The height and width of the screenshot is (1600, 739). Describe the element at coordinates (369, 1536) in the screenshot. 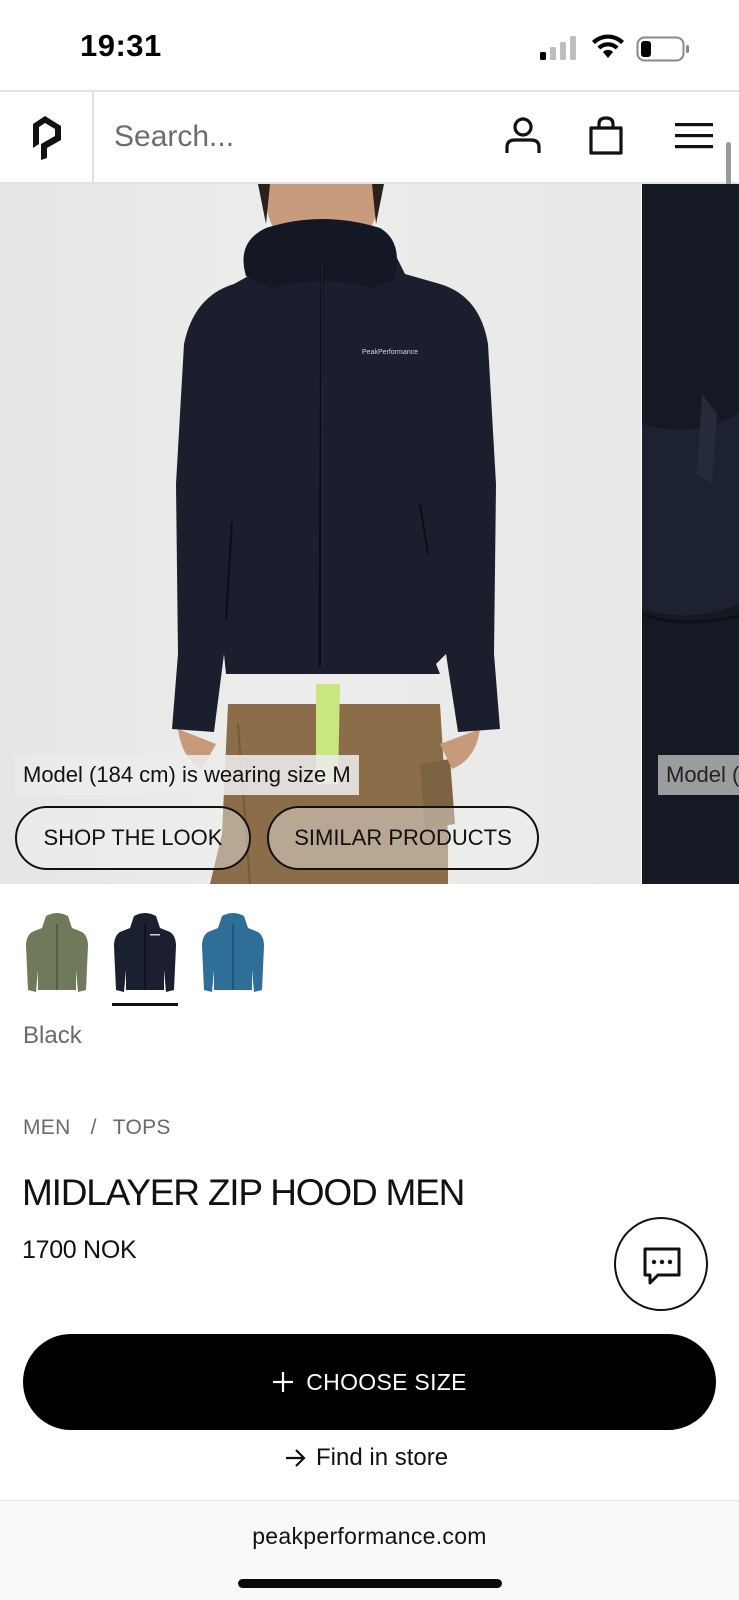

I see `browser-url: peakperformance.com` at that location.